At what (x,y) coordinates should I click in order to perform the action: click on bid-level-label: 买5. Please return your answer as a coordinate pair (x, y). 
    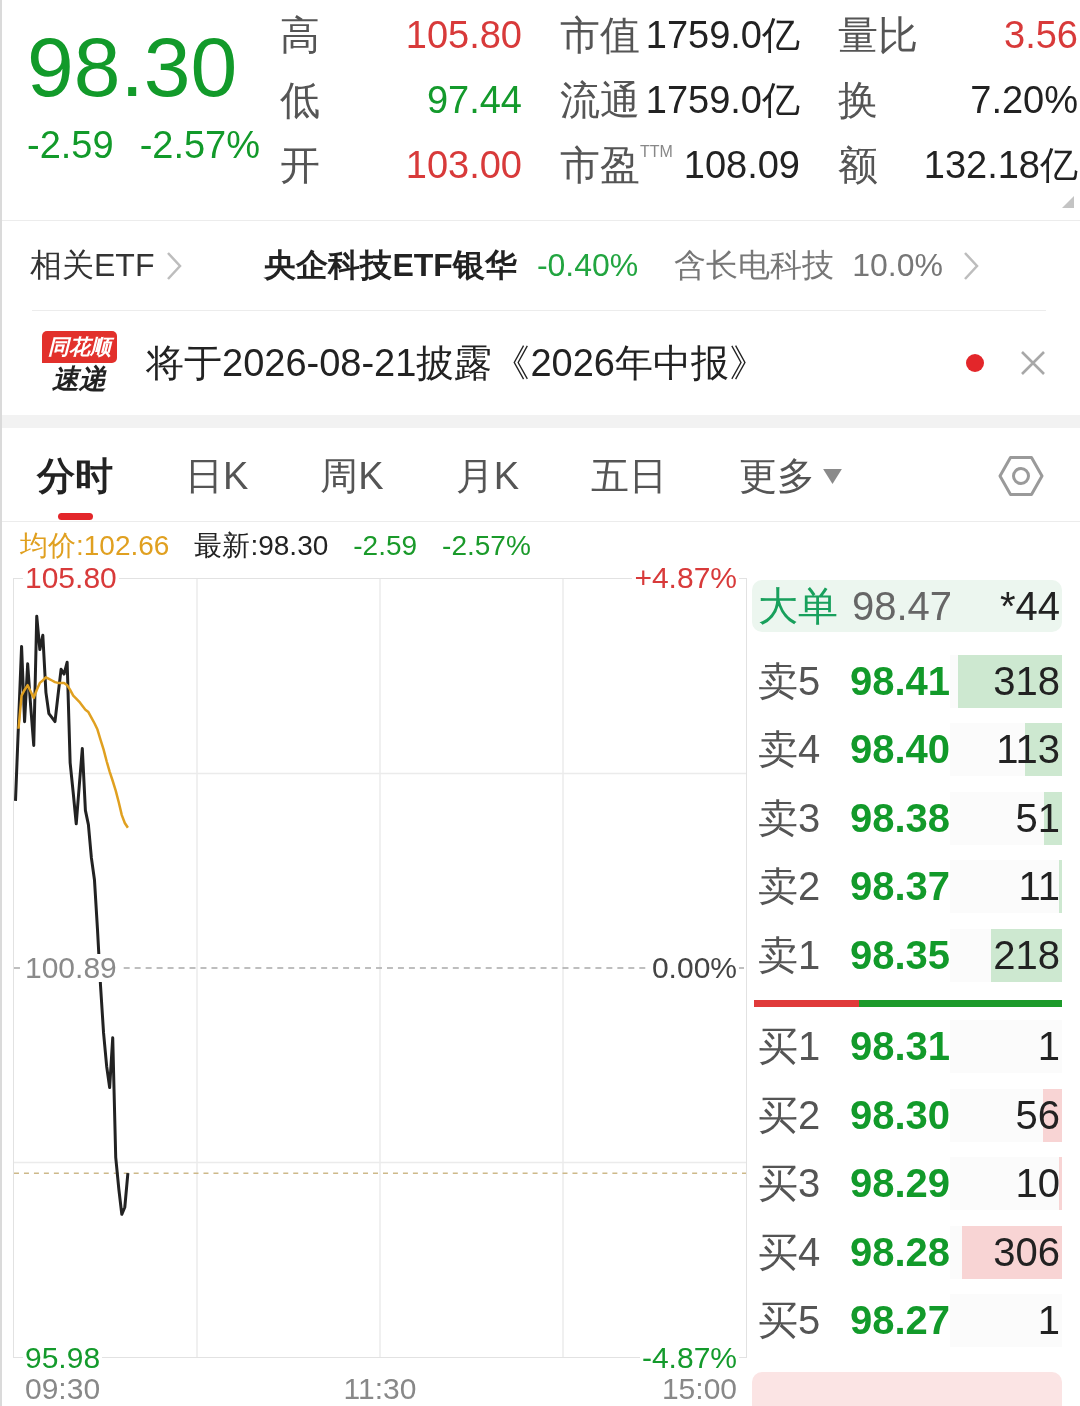
    Looking at the image, I should click on (790, 1321).